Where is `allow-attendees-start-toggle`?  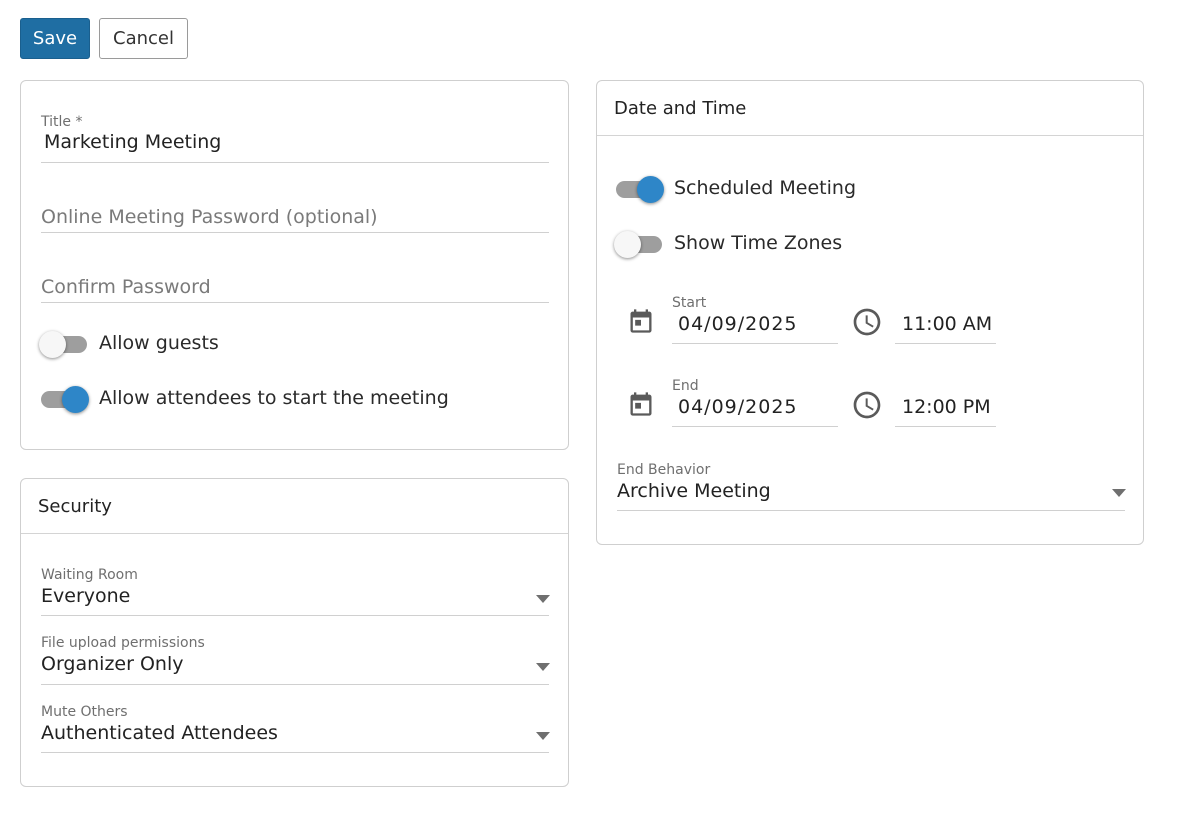 allow-attendees-start-toggle is located at coordinates (65, 399).